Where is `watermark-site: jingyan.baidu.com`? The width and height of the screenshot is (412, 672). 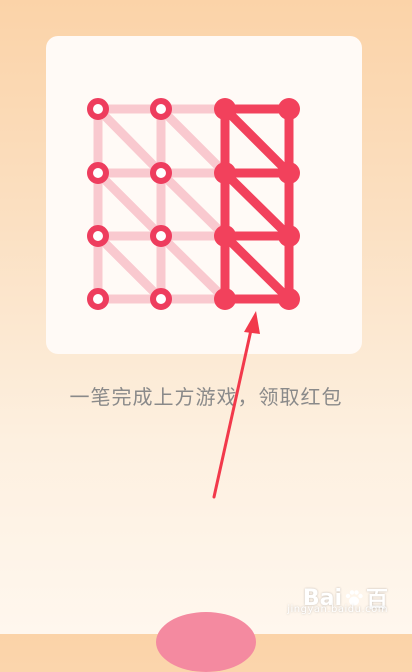 watermark-site: jingyan.baidu.com is located at coordinates (337, 609).